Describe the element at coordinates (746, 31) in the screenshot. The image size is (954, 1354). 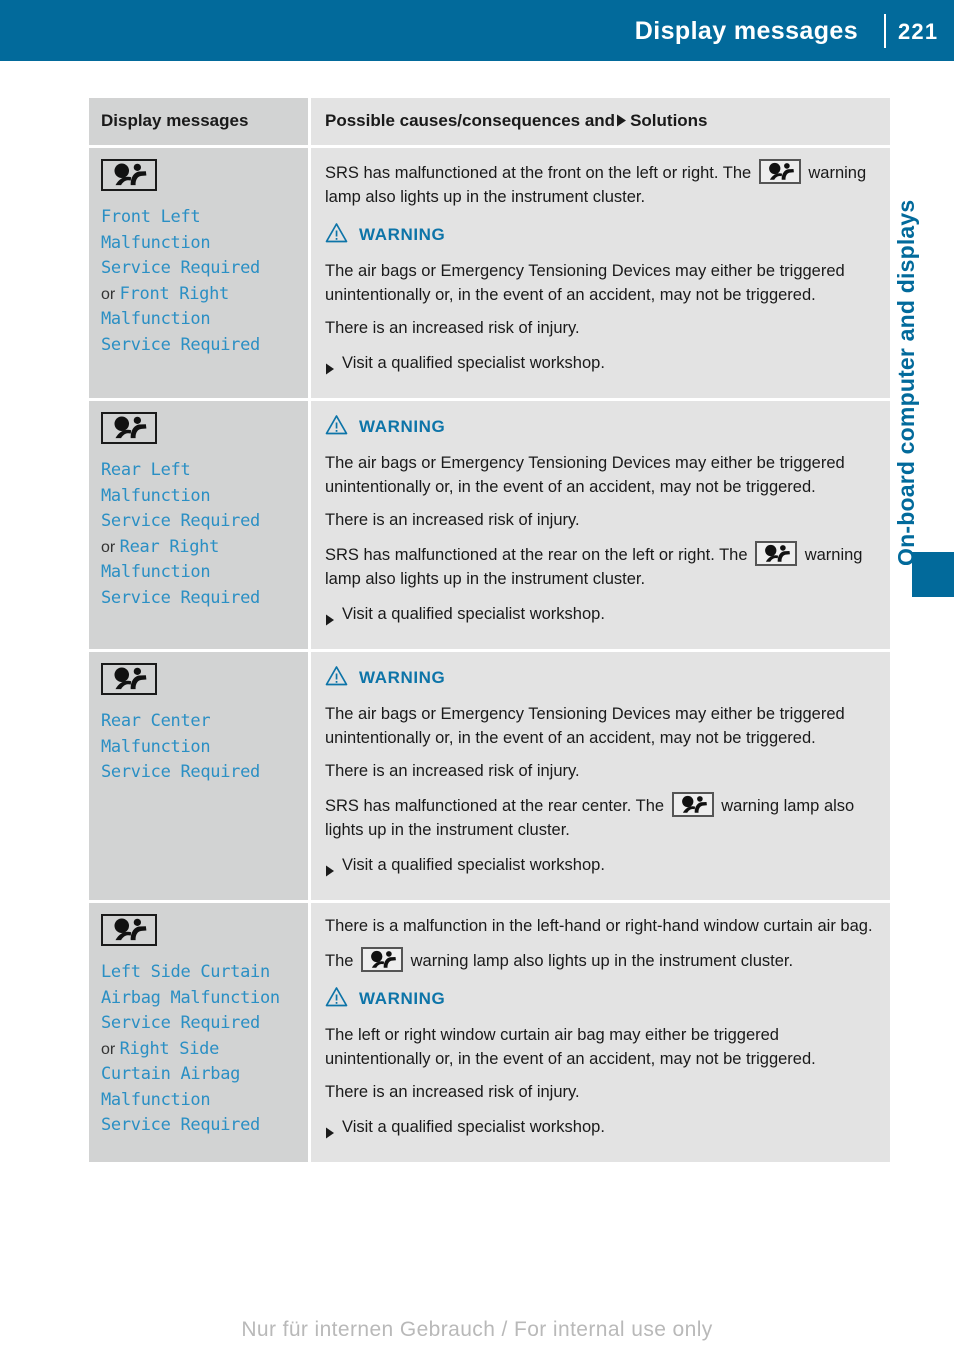
I see `page-title: Display messages` at that location.